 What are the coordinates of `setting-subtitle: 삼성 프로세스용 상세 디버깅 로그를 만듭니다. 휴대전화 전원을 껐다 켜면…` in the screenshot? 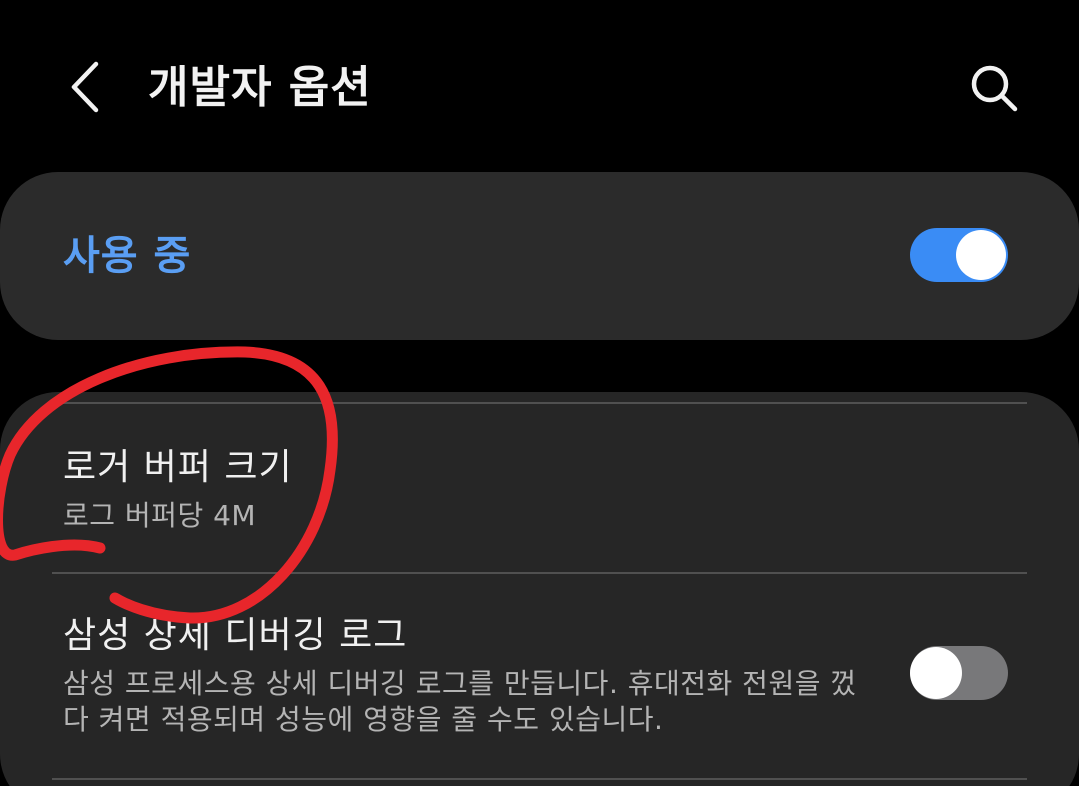 It's located at (460, 701).